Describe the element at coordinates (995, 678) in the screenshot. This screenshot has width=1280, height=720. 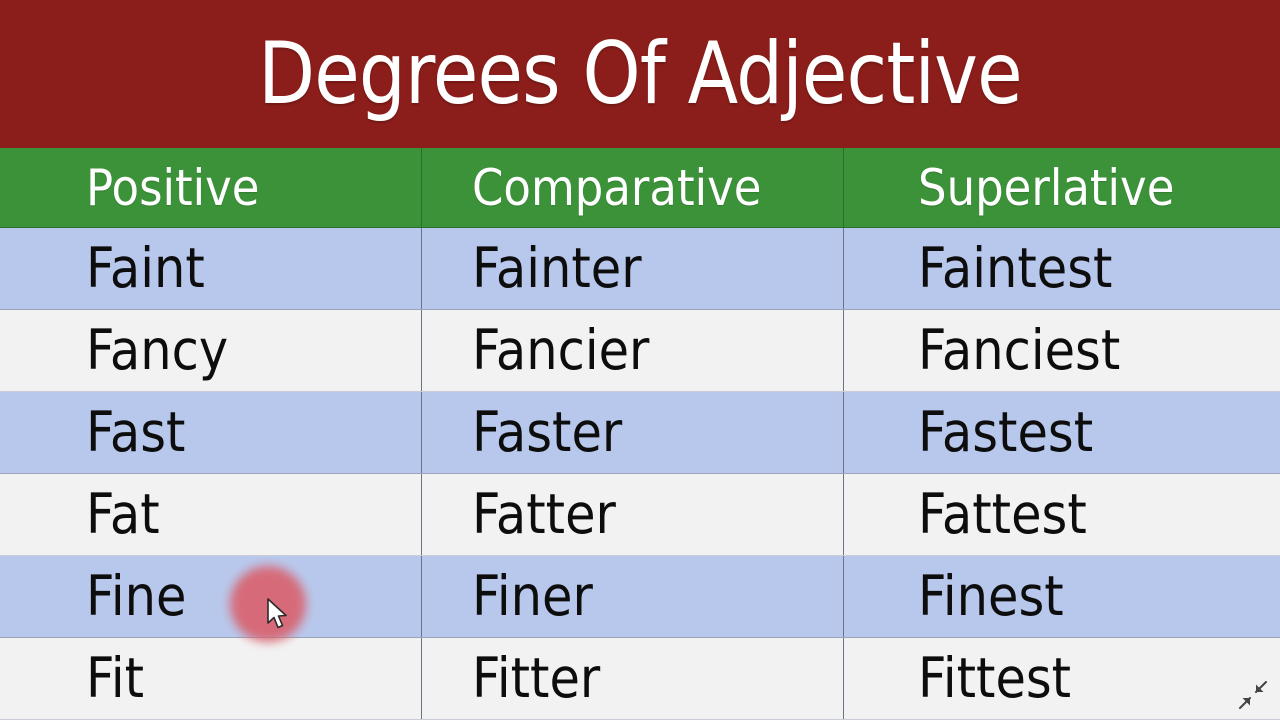
I see `cell-text: Fittest` at that location.